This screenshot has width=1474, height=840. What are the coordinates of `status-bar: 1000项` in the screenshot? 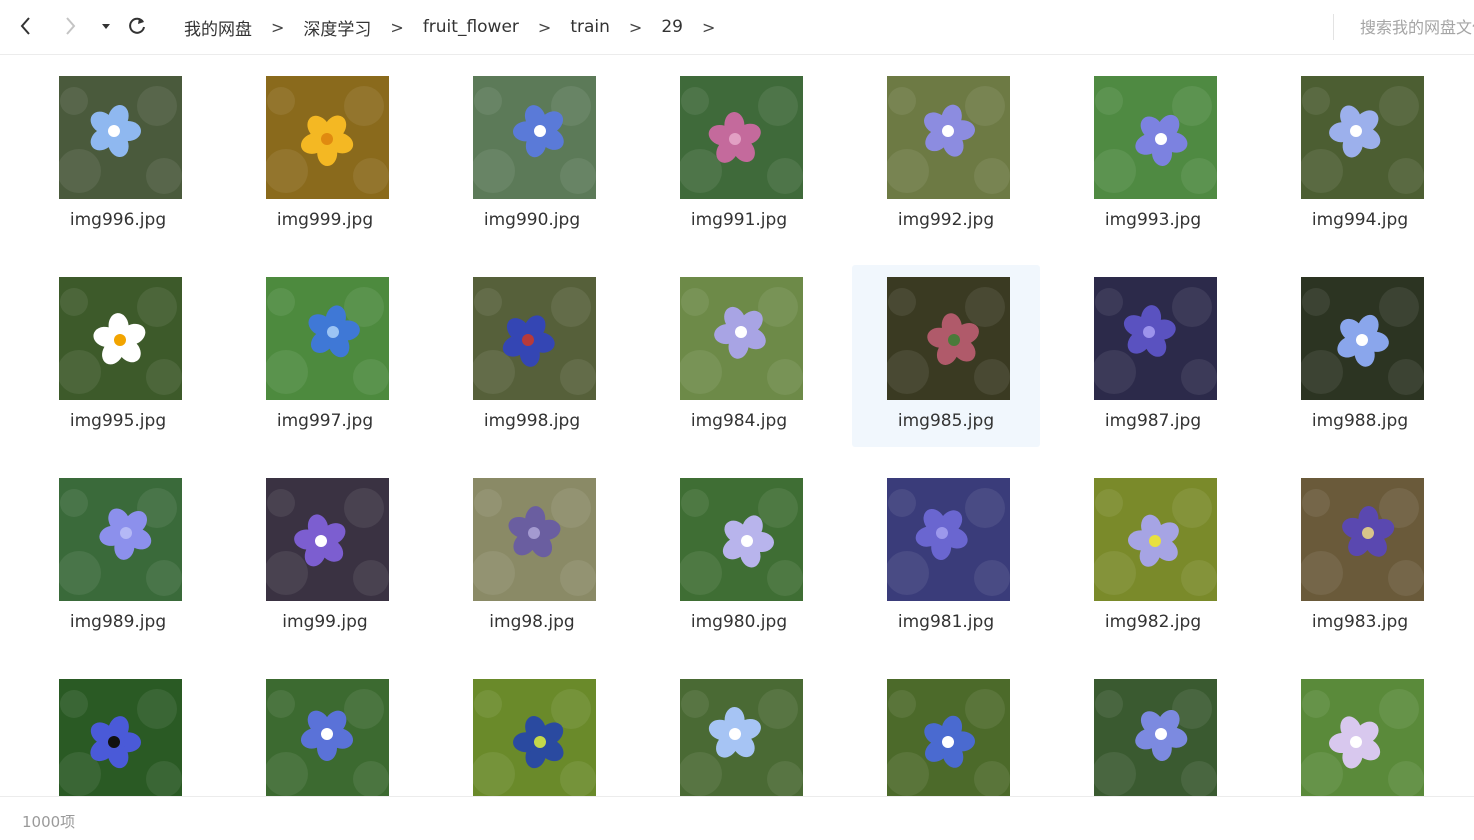 It's located at (737, 818).